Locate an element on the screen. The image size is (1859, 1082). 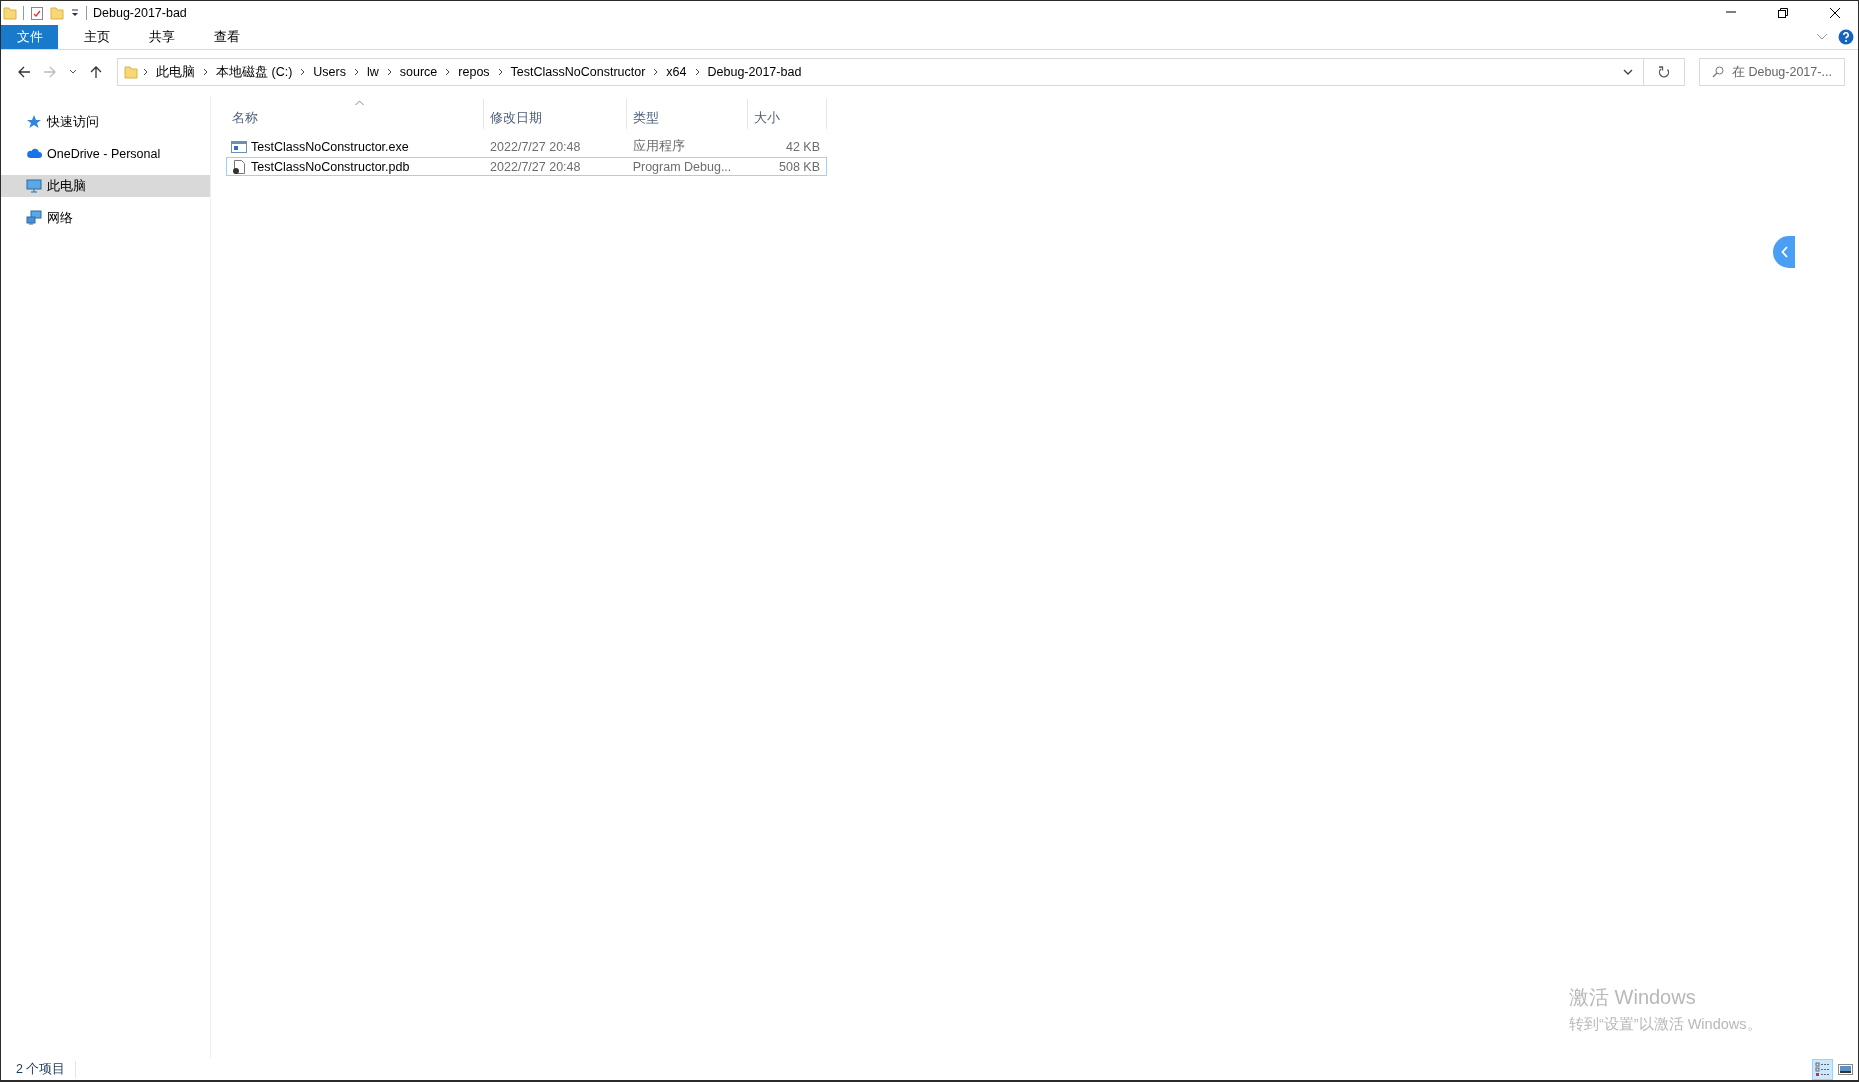
search-icon is located at coordinates (1718, 72).